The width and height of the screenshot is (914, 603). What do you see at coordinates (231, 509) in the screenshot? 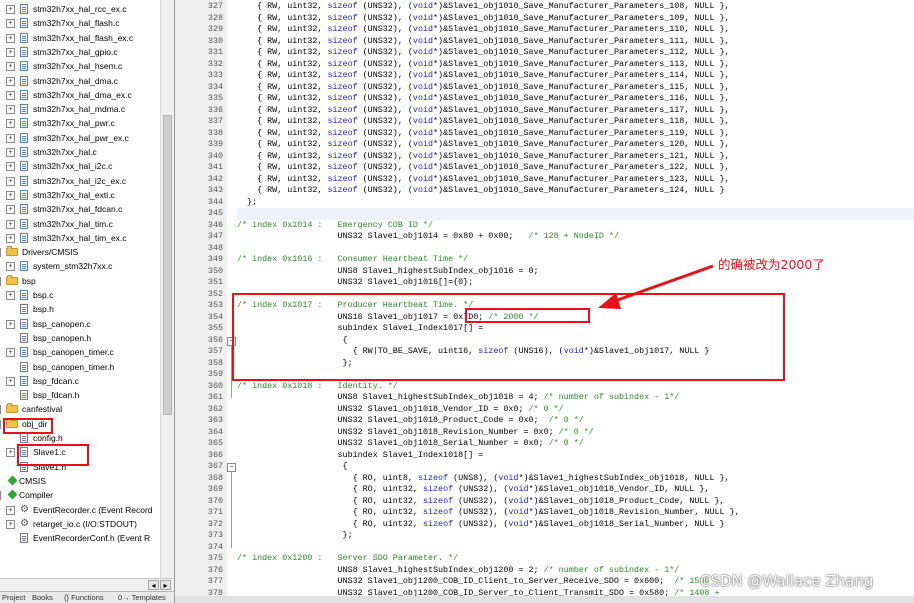
I see `fold-guide` at bounding box center [231, 509].